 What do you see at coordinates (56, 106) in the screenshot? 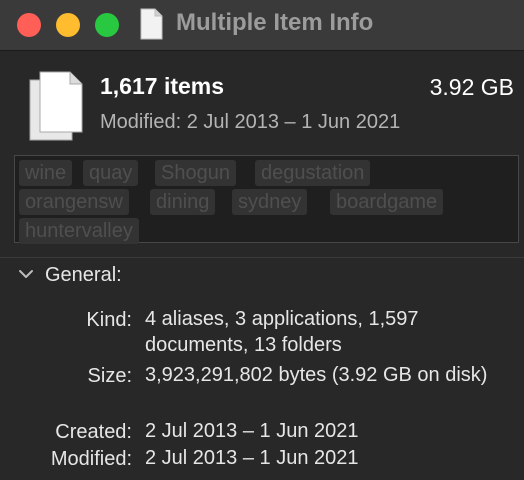
I see `documents-stack-icon` at bounding box center [56, 106].